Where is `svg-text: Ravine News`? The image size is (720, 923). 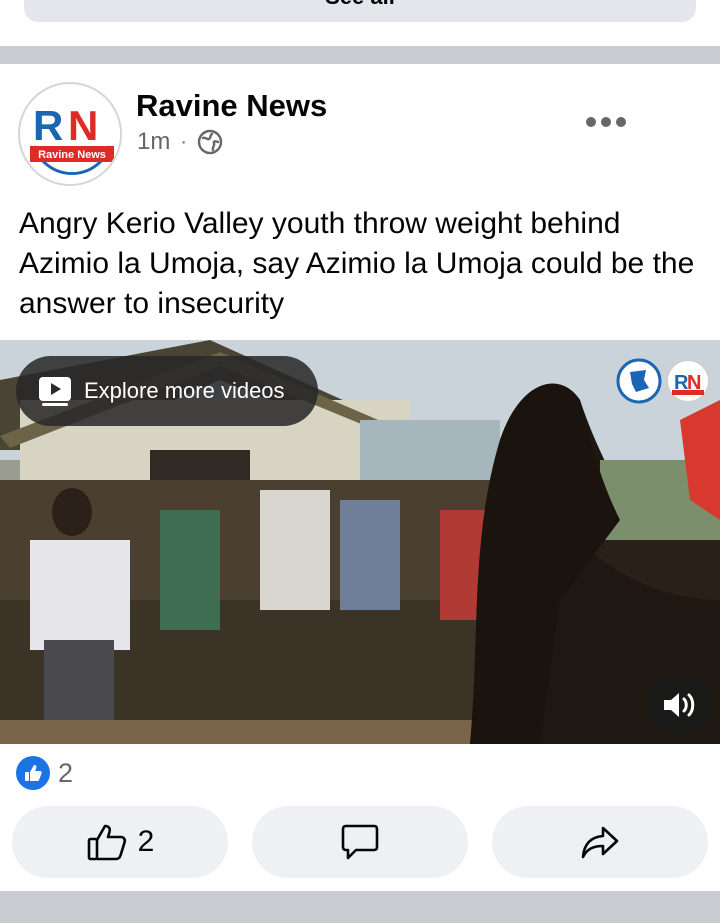
svg-text: Ravine News is located at coordinates (72, 155).